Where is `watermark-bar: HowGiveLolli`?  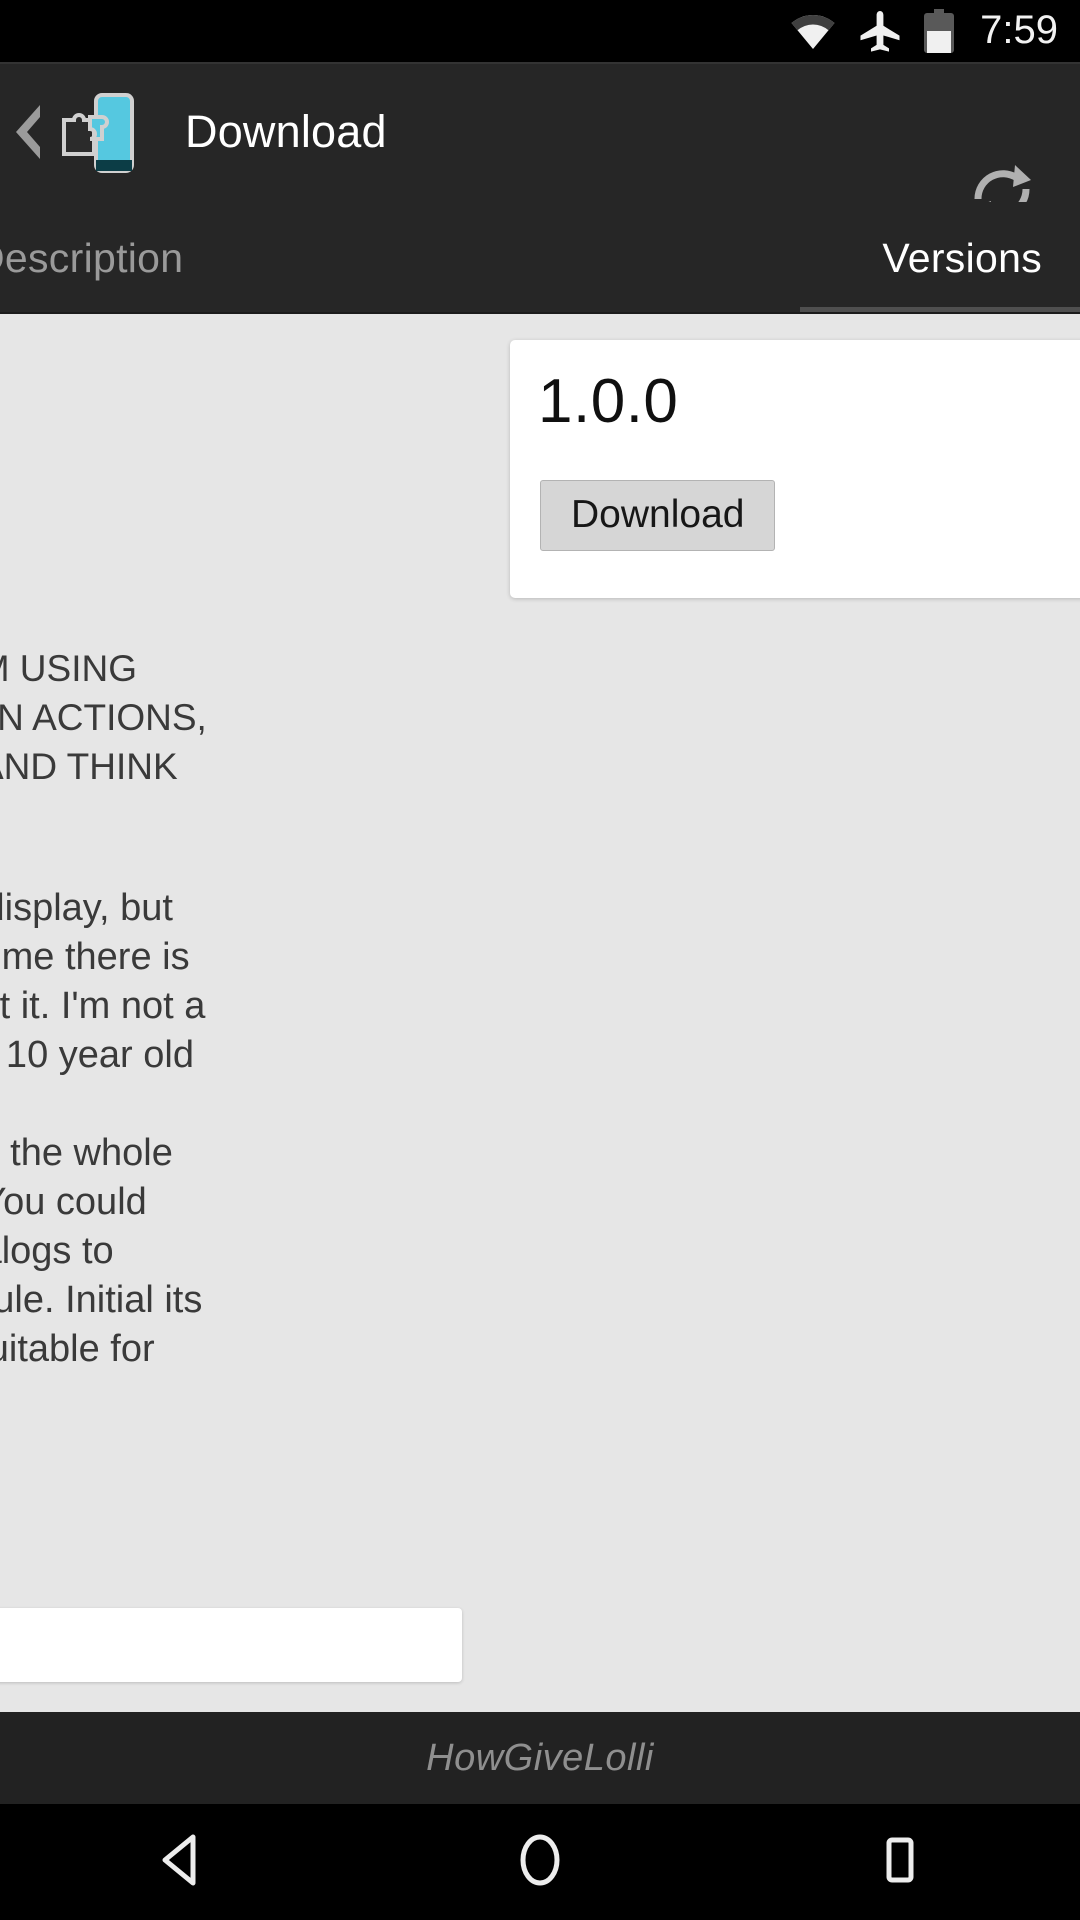 watermark-bar: HowGiveLolli is located at coordinates (540, 1758).